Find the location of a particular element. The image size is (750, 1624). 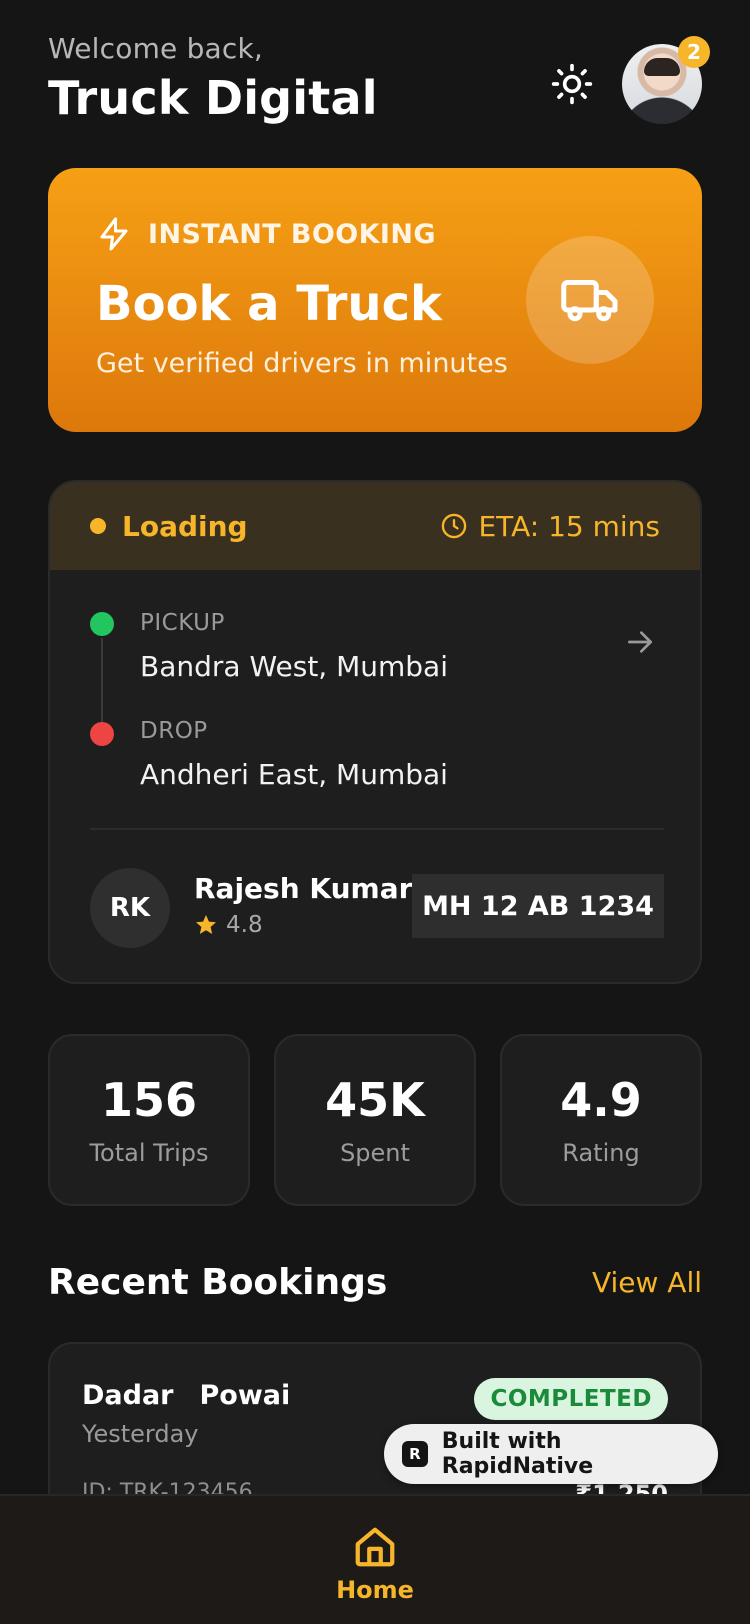

brand-title: Truck Digital is located at coordinates (213, 98).